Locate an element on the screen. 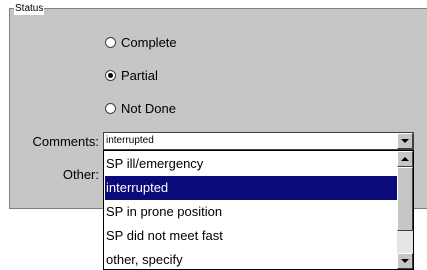 This screenshot has height=270, width=427. radio-not-done: Not Done is located at coordinates (140, 108).